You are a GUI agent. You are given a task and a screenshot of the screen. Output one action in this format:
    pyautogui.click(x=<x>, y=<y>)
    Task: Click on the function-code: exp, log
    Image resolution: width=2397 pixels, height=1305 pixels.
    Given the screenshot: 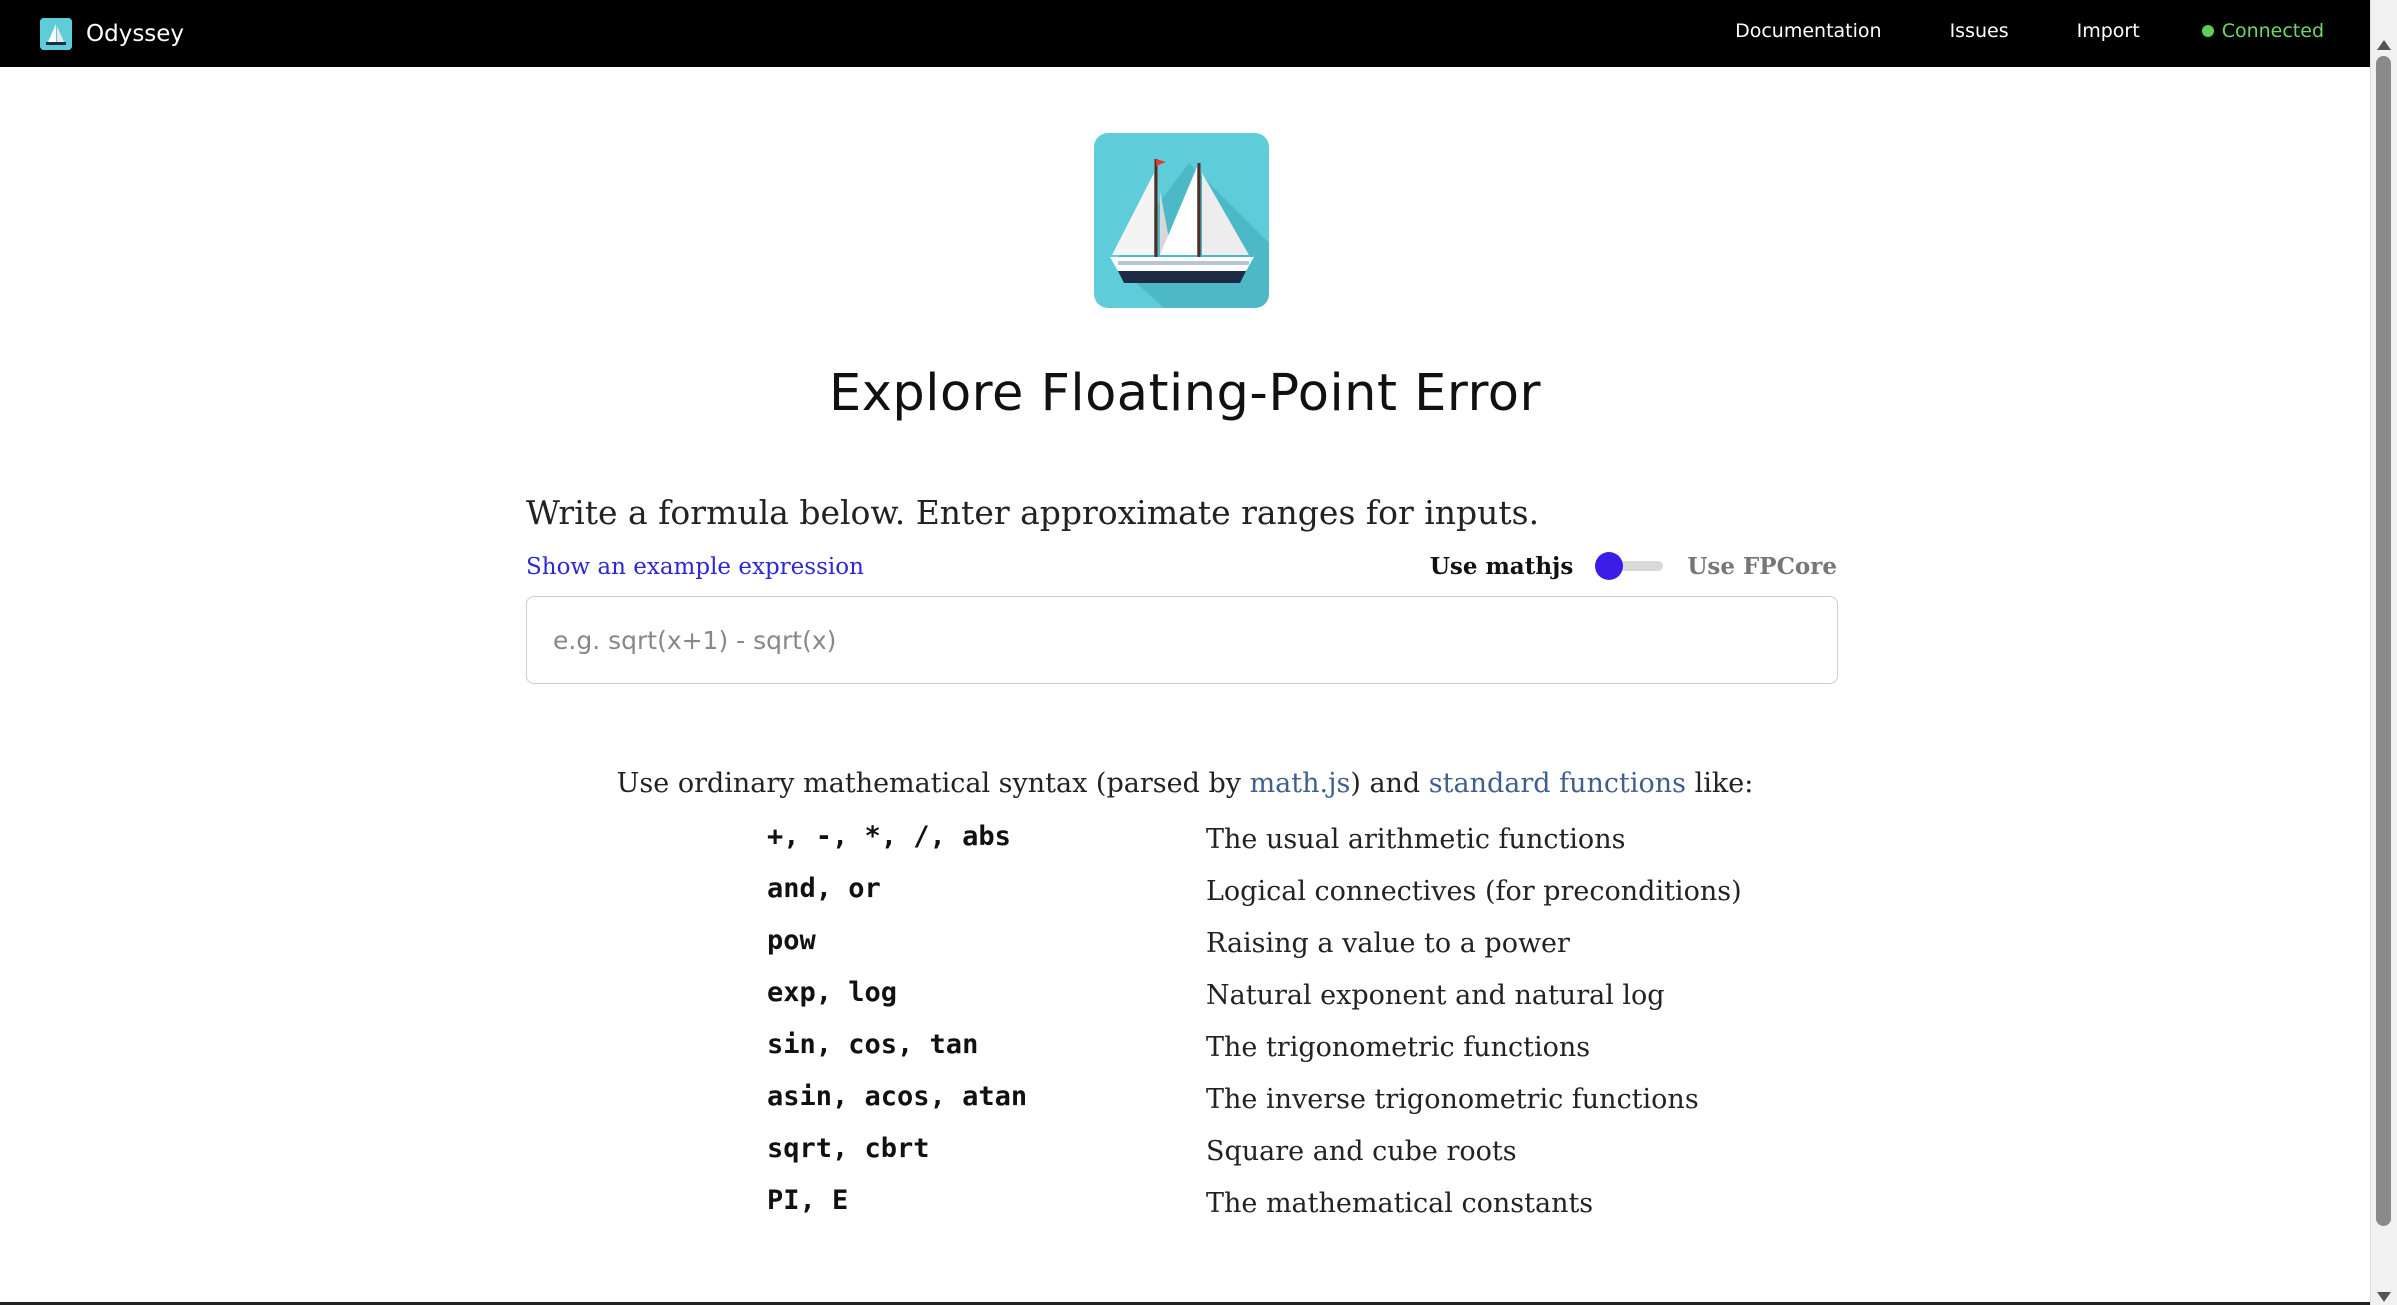 What is the action you would take?
    pyautogui.click(x=832, y=992)
    